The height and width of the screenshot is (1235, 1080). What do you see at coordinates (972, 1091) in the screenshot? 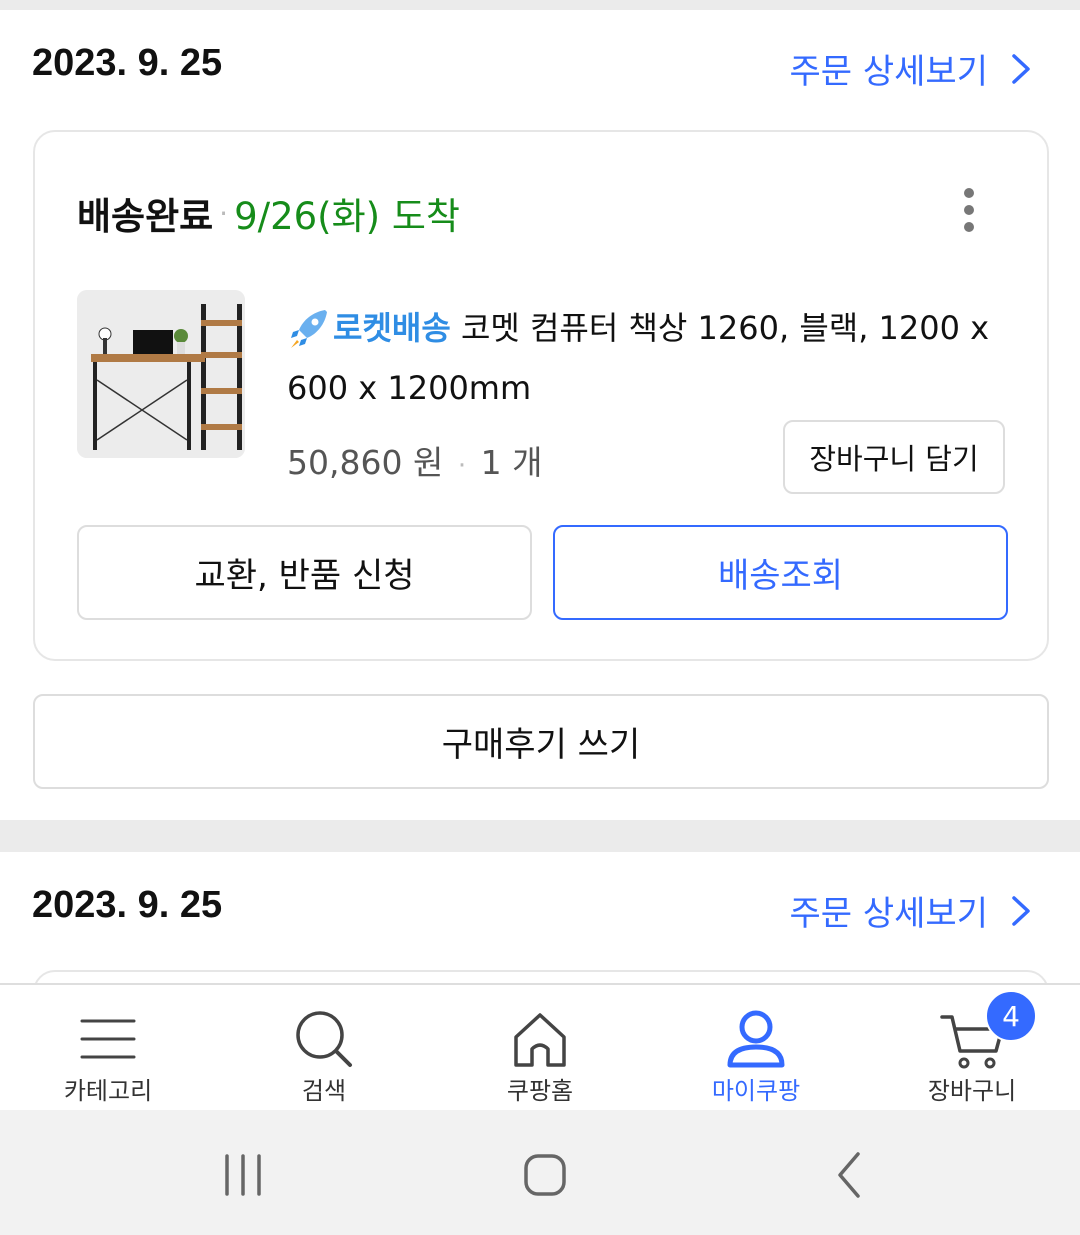
I see `nav-label: 장바구니` at bounding box center [972, 1091].